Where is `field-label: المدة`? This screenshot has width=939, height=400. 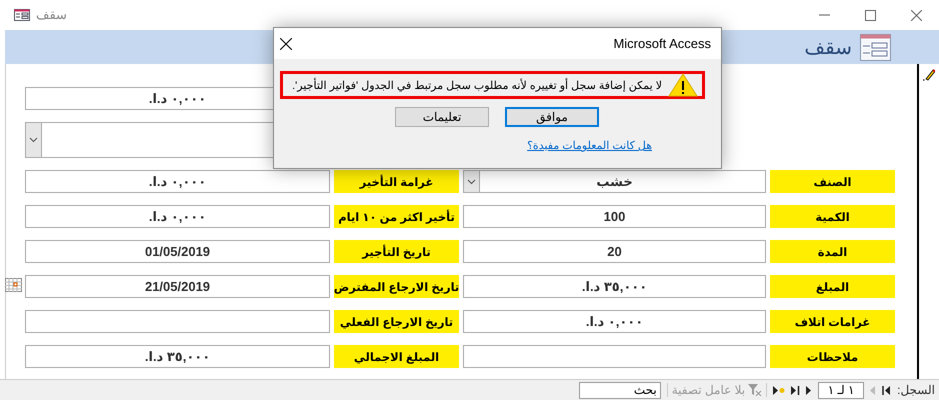 field-label: المدة is located at coordinates (832, 251).